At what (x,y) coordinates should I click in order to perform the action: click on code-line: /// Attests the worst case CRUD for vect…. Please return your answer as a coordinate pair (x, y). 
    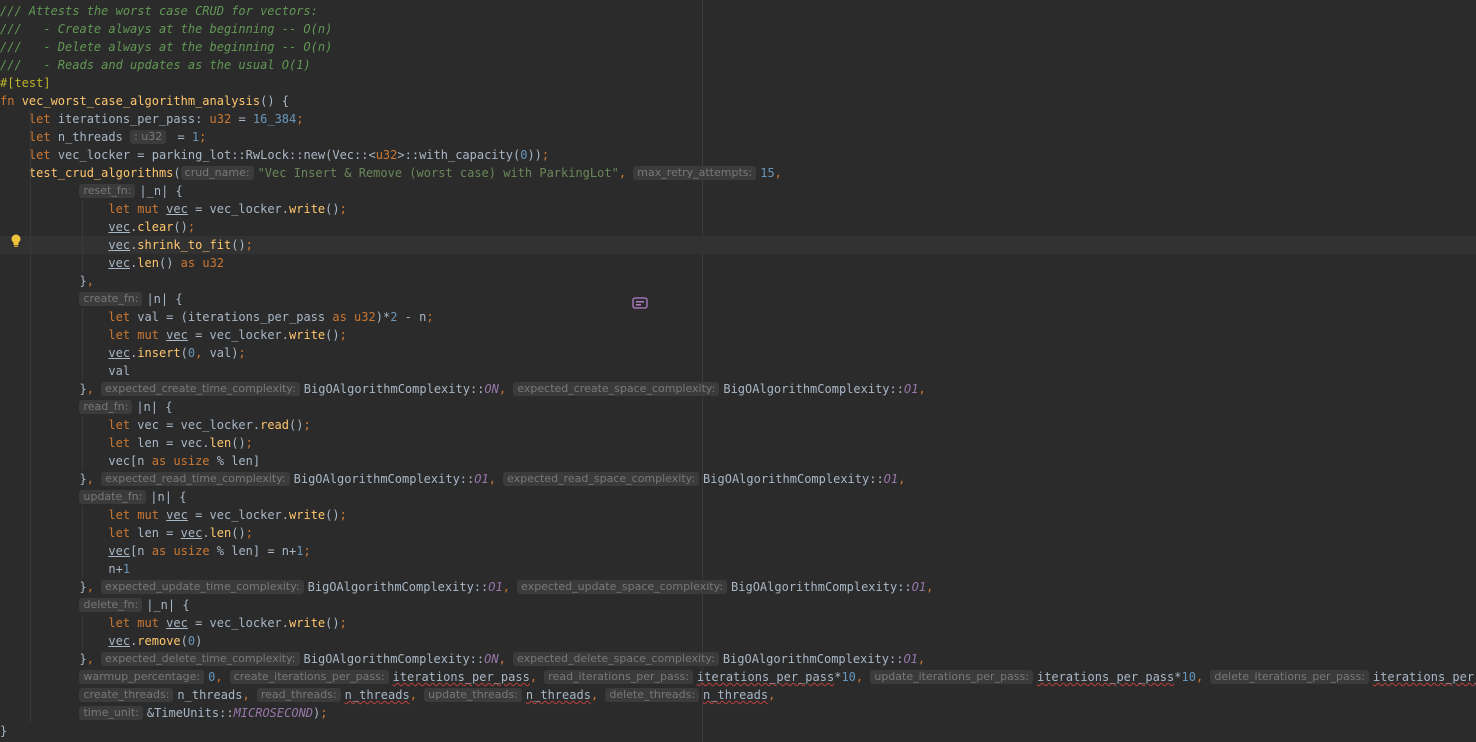
    Looking at the image, I should click on (738, 11).